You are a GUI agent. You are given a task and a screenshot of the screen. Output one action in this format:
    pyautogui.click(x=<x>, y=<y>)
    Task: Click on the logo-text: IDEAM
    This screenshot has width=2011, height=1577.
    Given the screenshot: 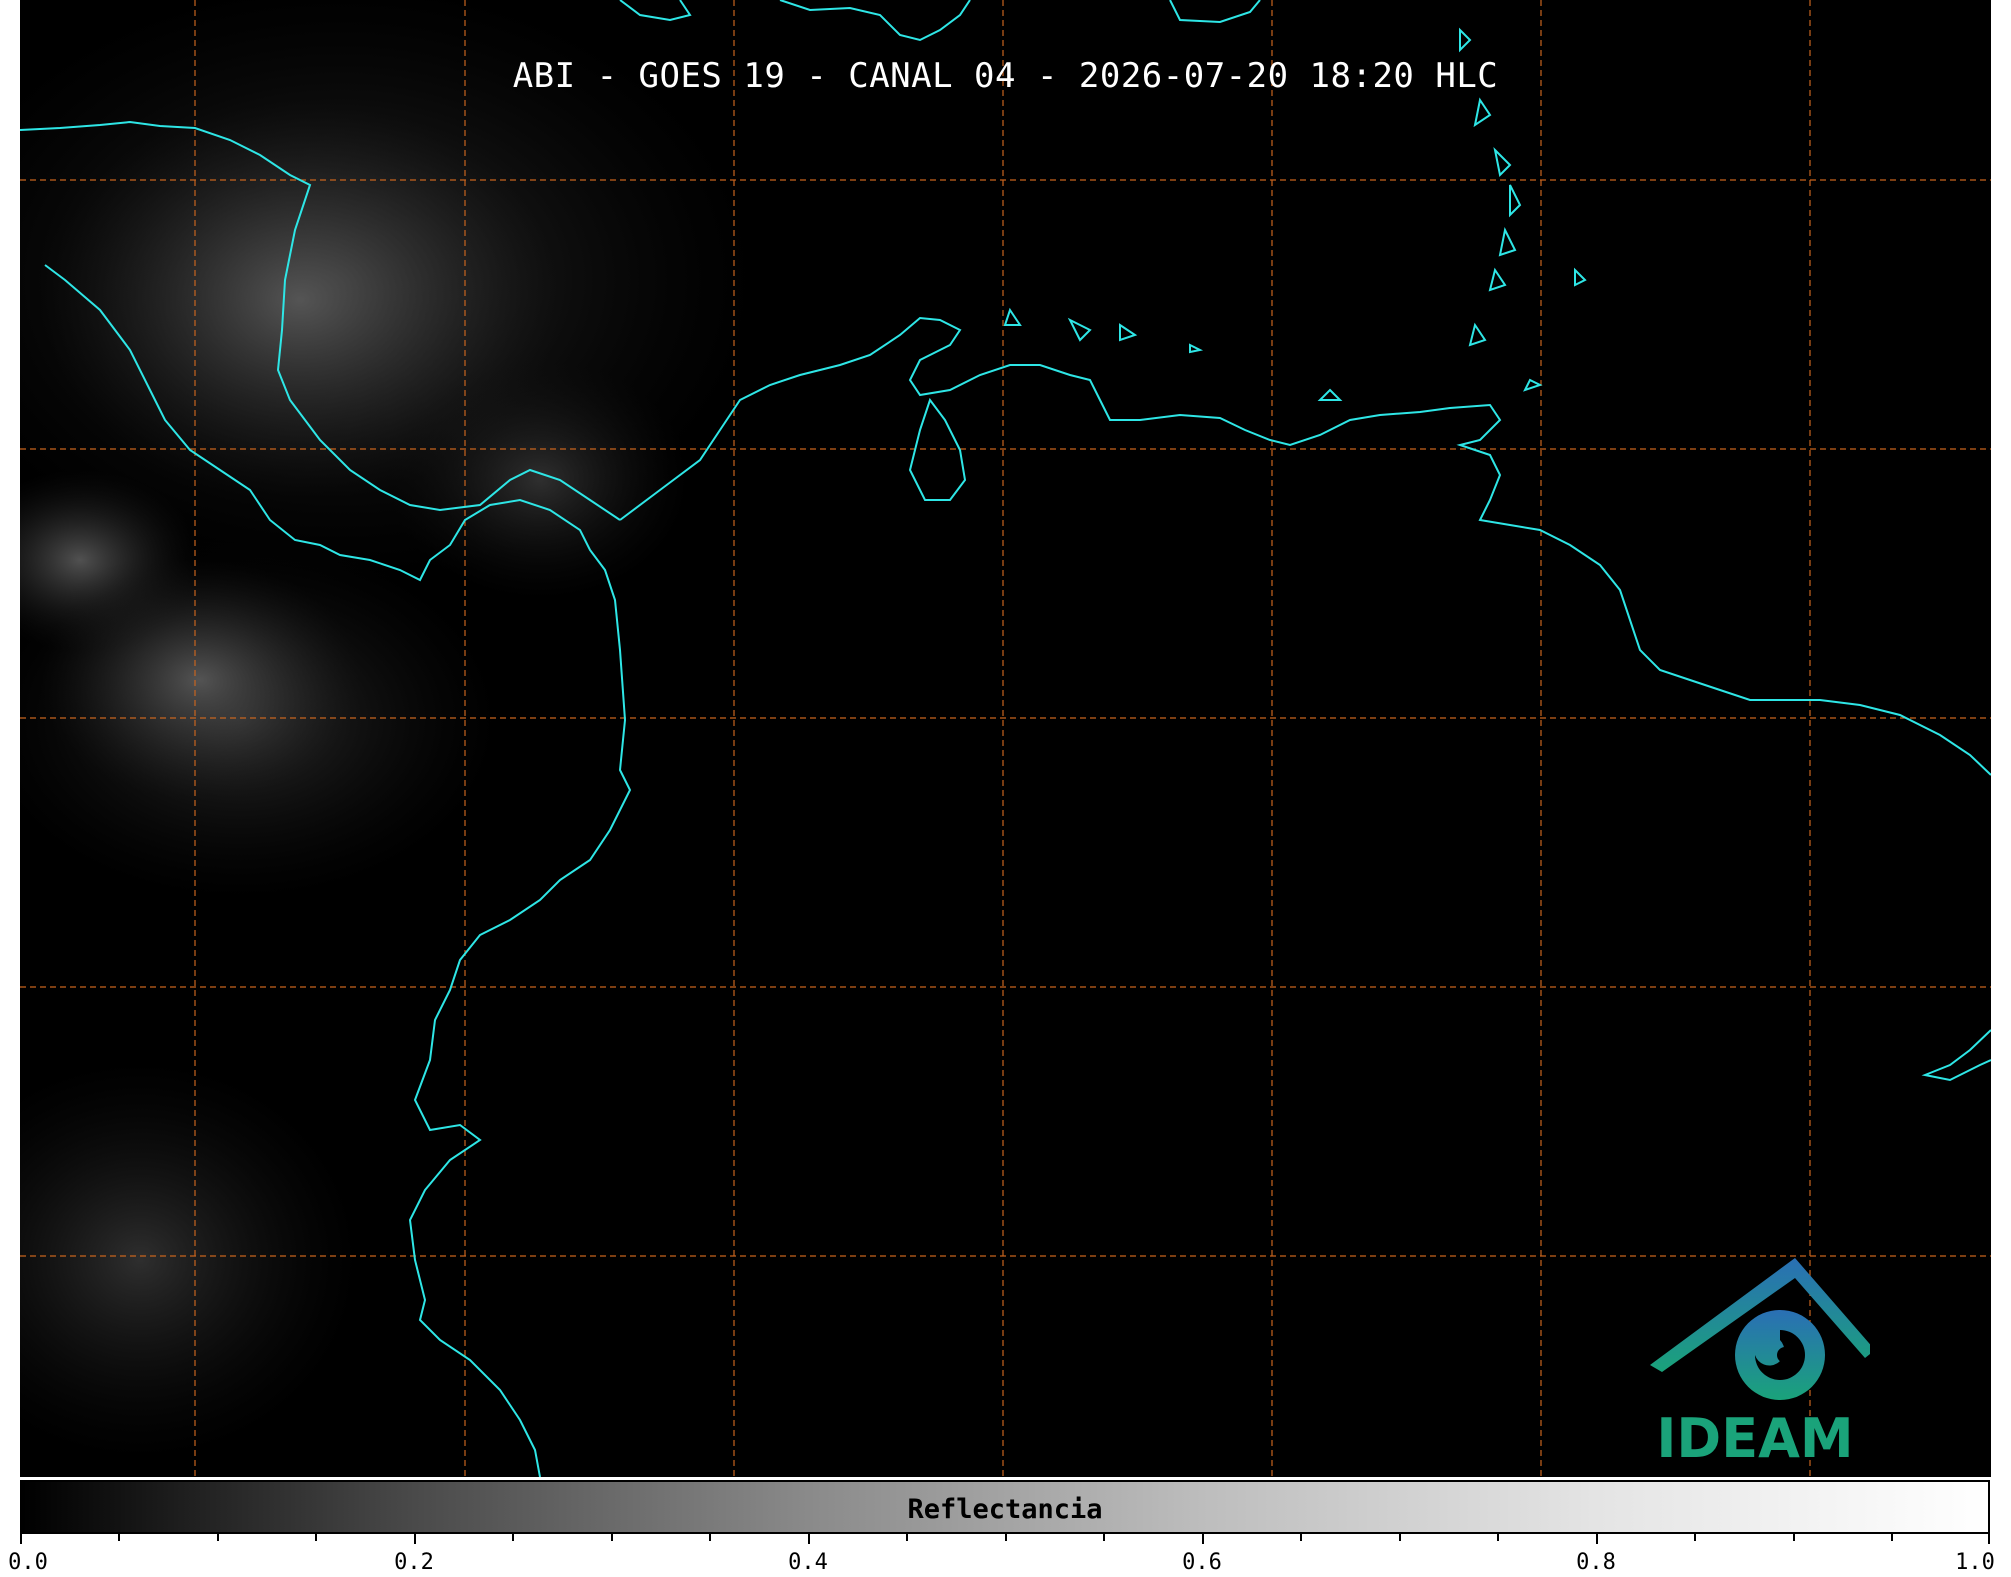 What is the action you would take?
    pyautogui.click(x=1755, y=1438)
    